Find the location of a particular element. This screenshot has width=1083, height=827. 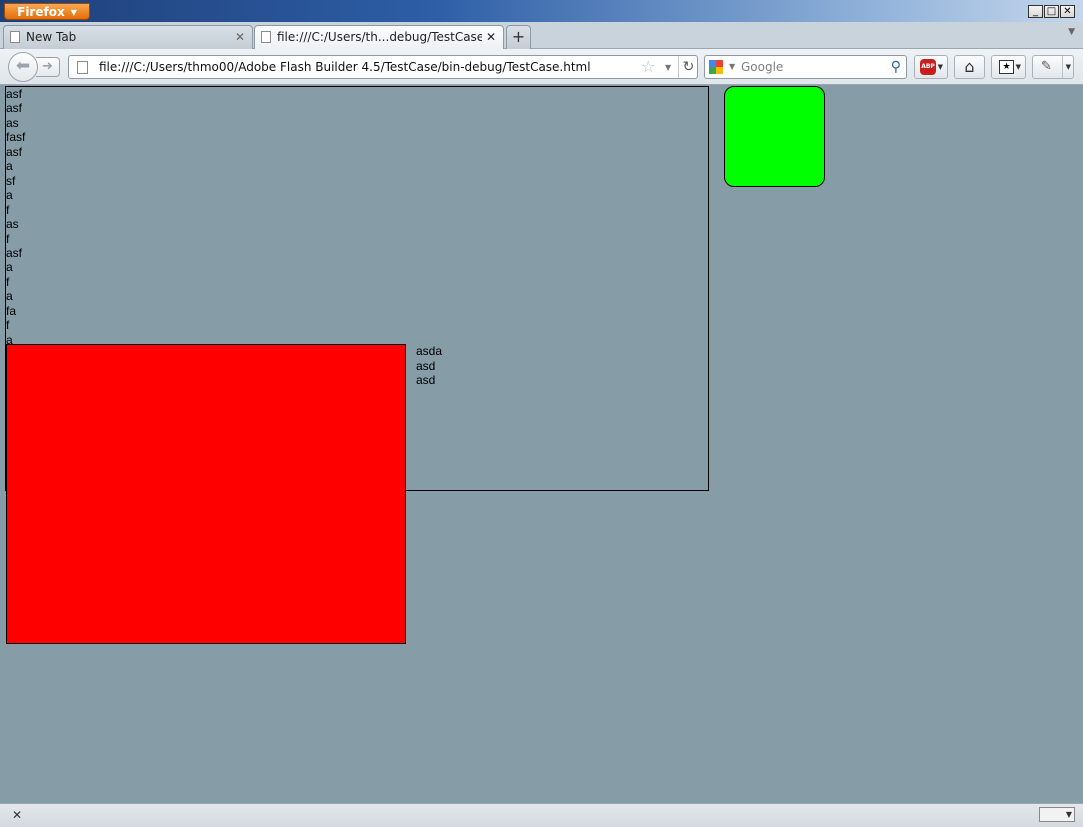

adblock-button: ABP ▼ is located at coordinates (931, 67).